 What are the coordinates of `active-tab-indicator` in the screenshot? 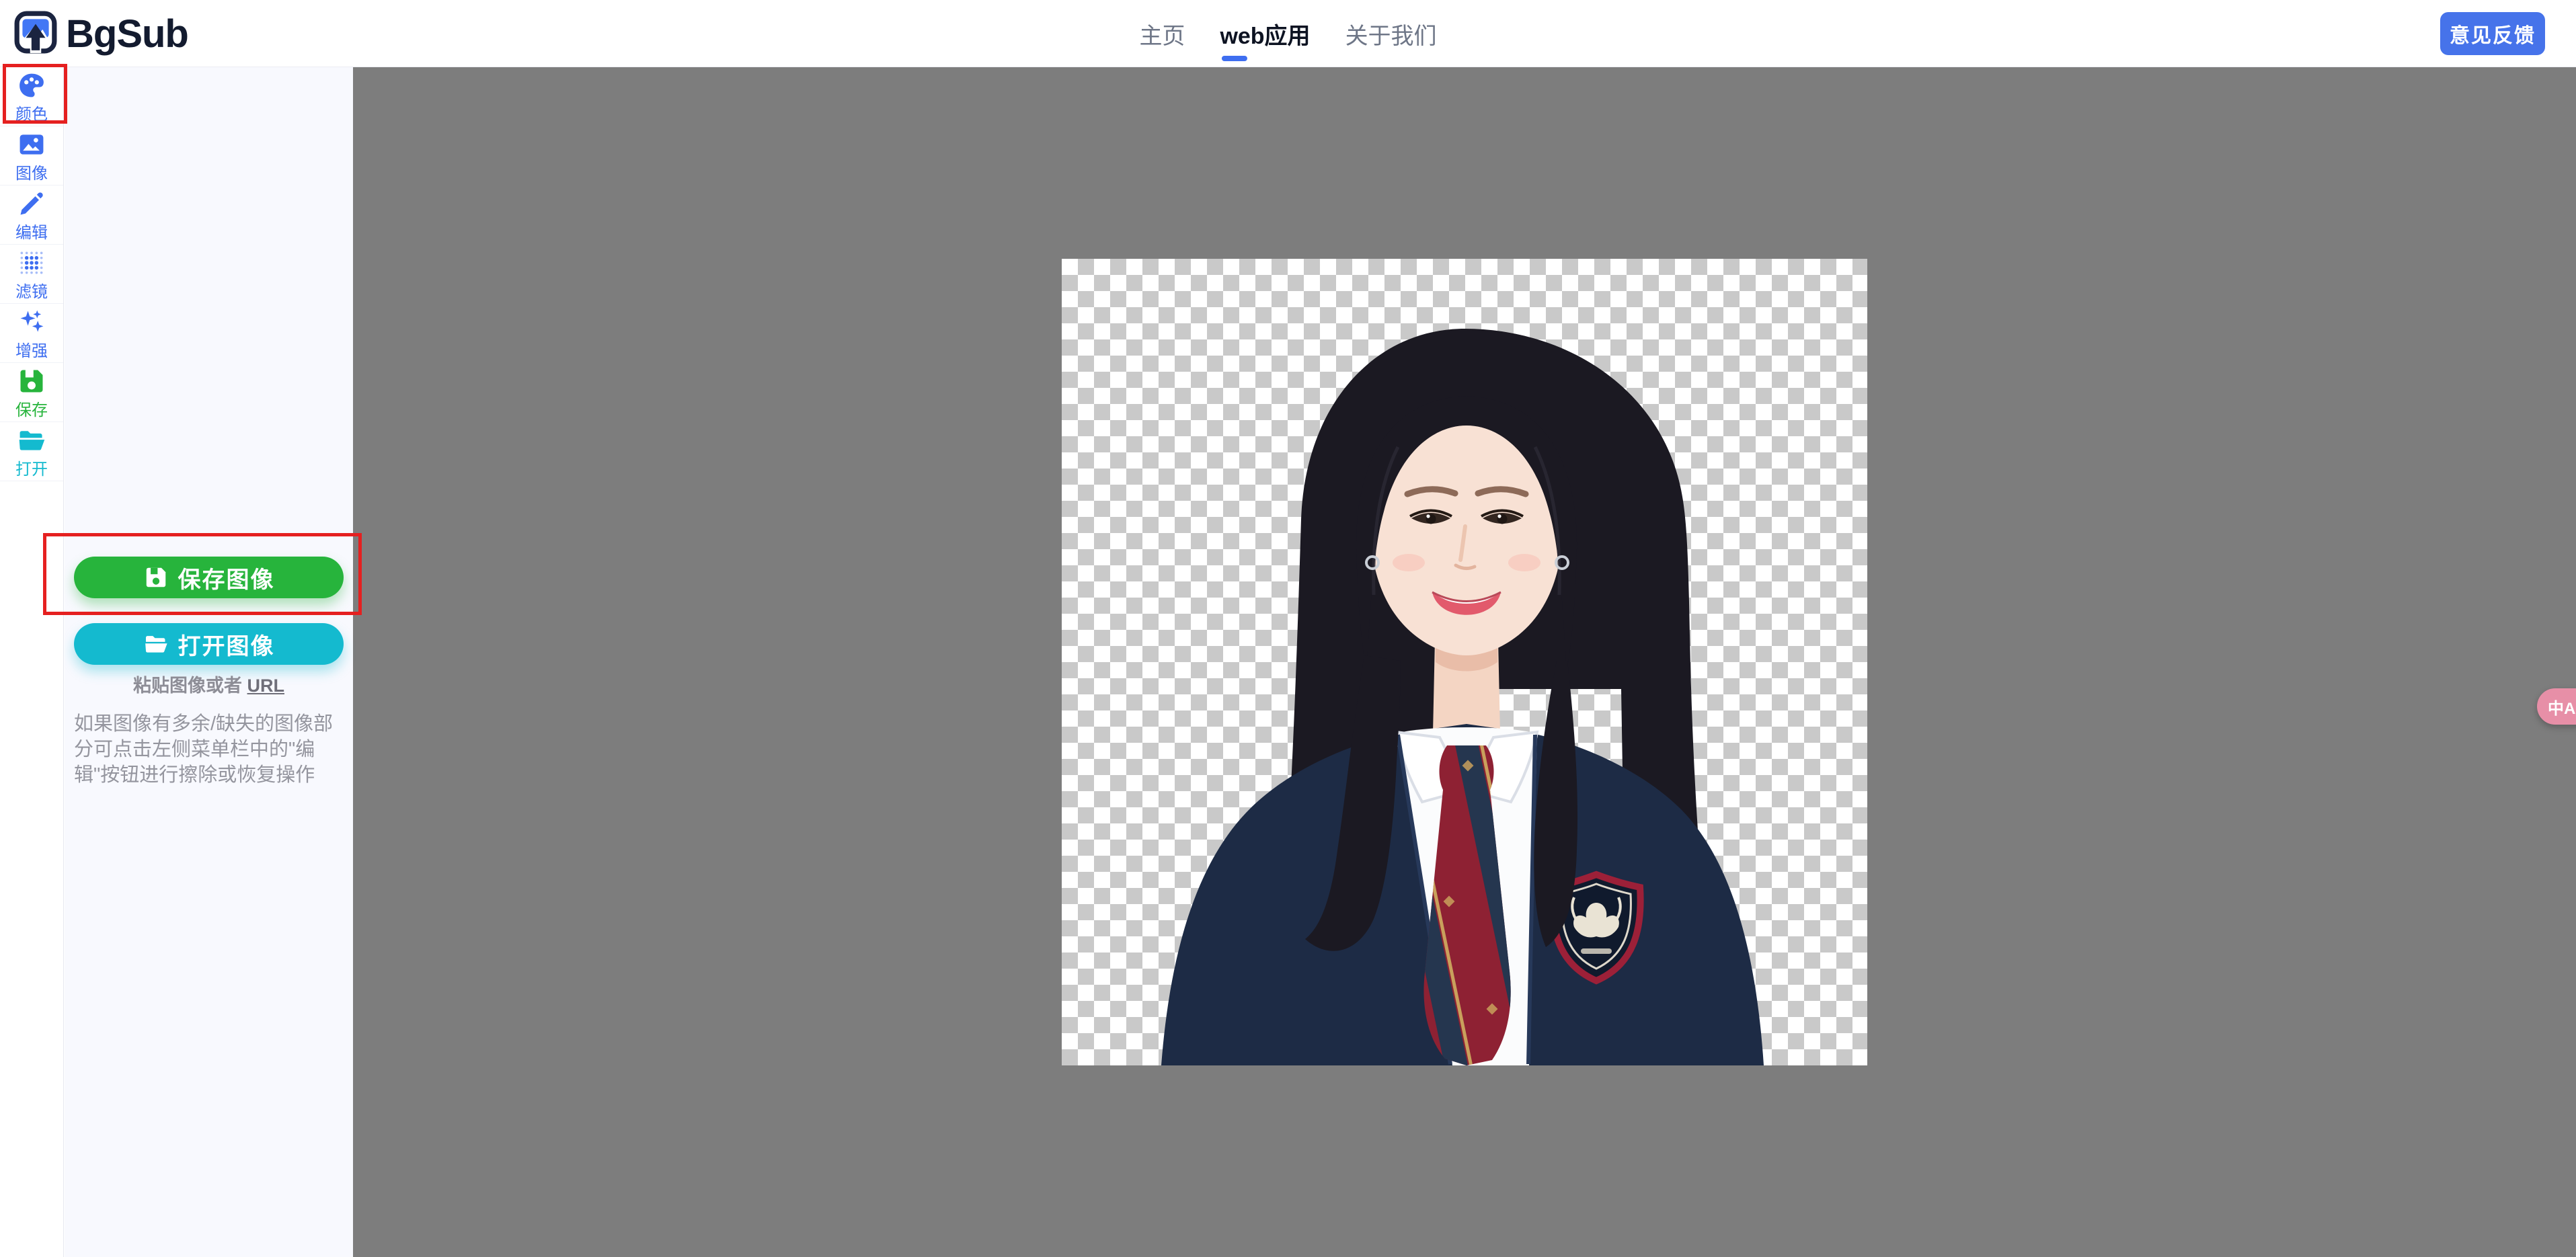 It's located at (1234, 58).